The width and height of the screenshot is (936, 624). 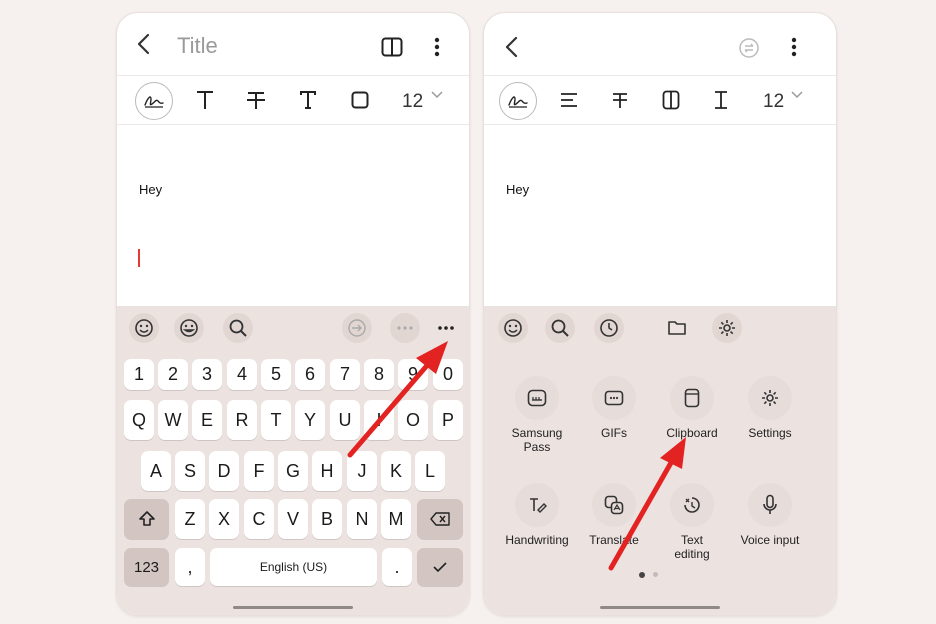 I want to click on red-arrow-to-more-button, so click(x=397, y=399).